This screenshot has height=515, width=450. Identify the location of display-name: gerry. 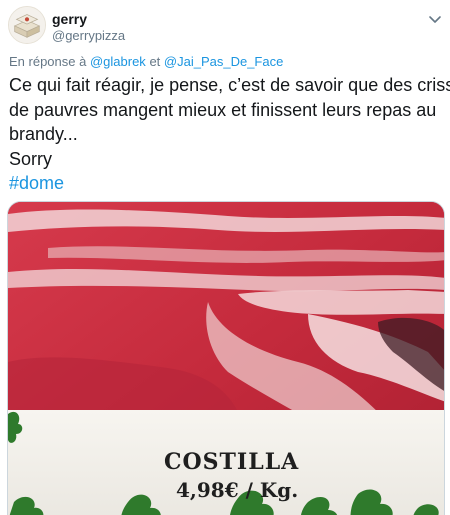
(88, 19).